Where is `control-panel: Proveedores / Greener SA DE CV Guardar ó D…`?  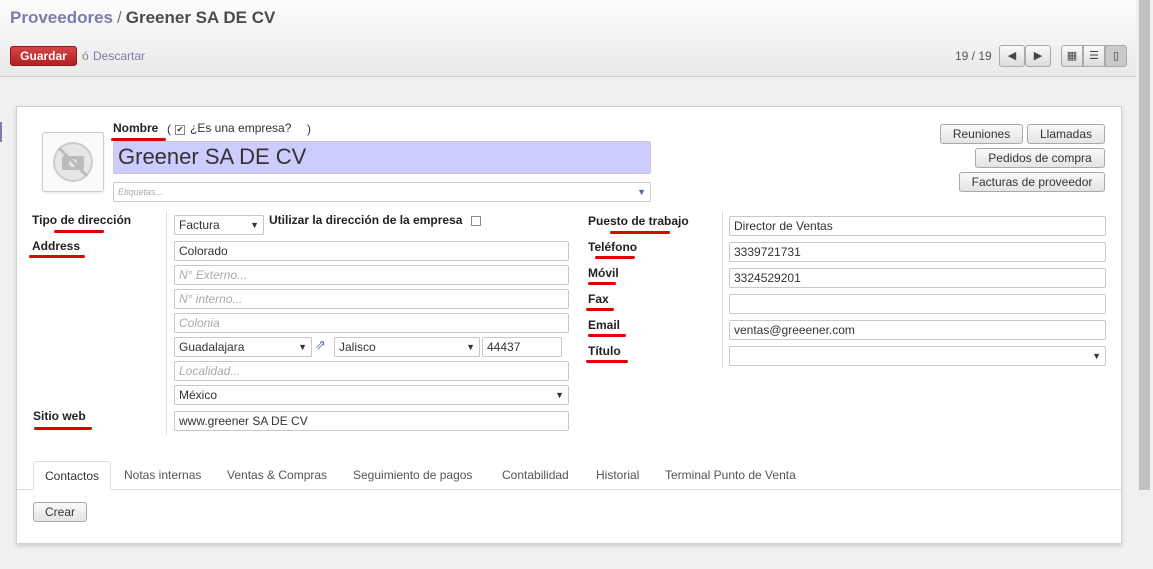
control-panel: Proveedores / Greener SA DE CV Guardar ó D… is located at coordinates (568, 38).